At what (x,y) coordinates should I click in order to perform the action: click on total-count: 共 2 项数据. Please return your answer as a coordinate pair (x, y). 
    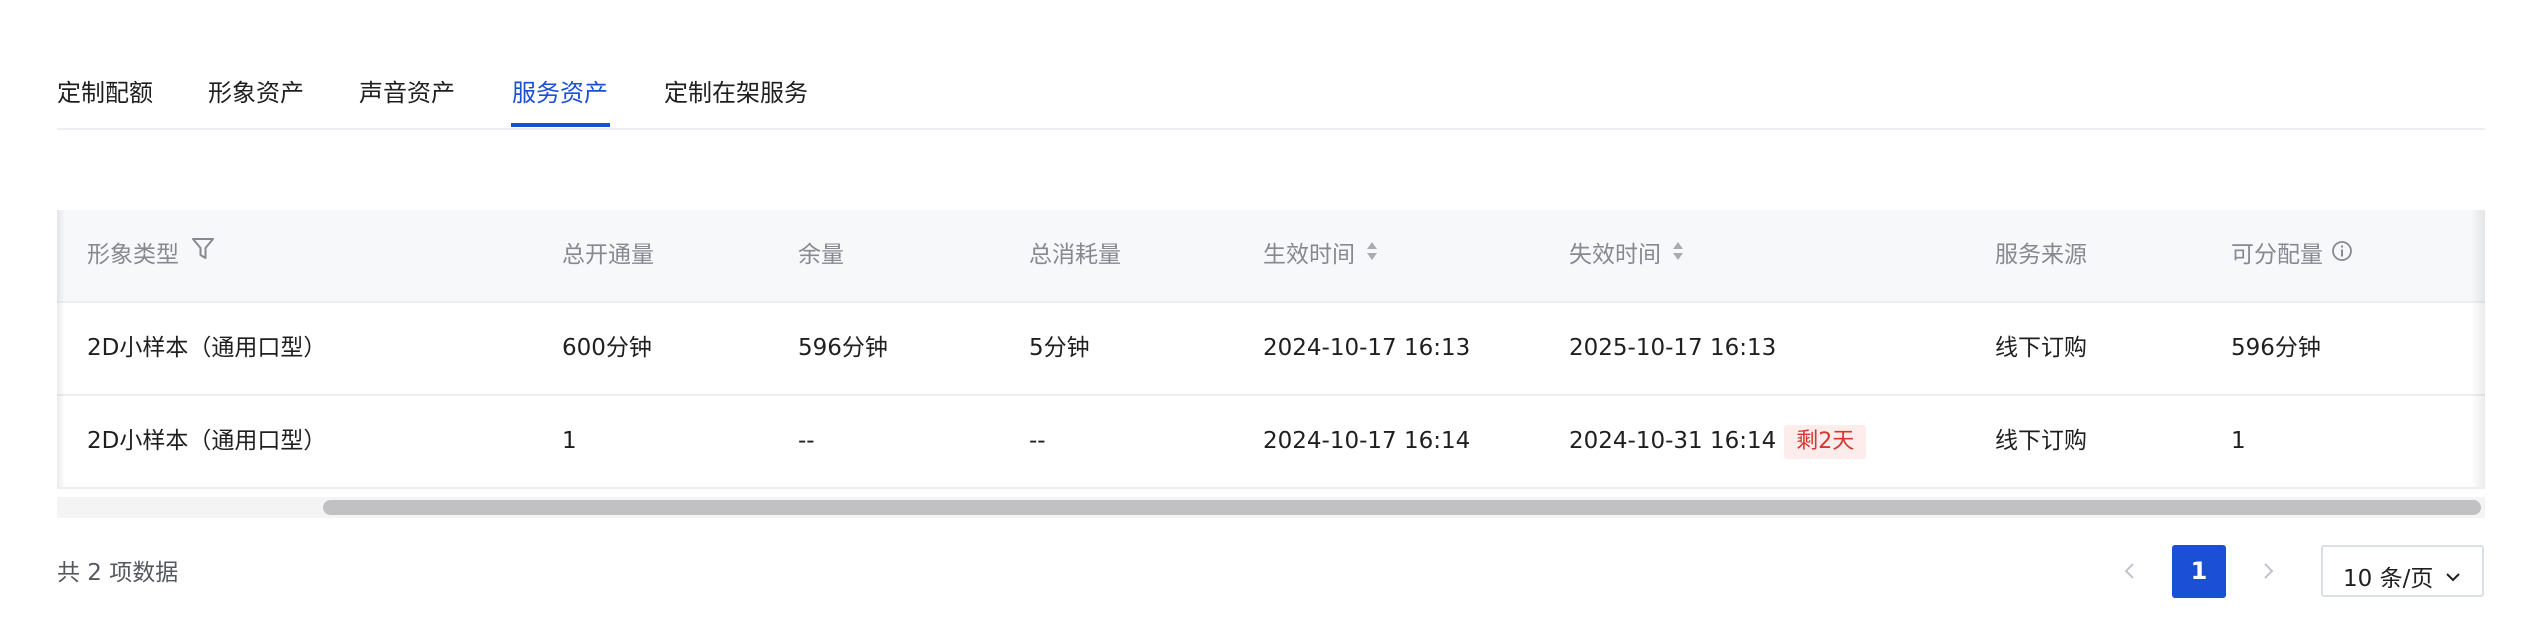
    Looking at the image, I should click on (118, 573).